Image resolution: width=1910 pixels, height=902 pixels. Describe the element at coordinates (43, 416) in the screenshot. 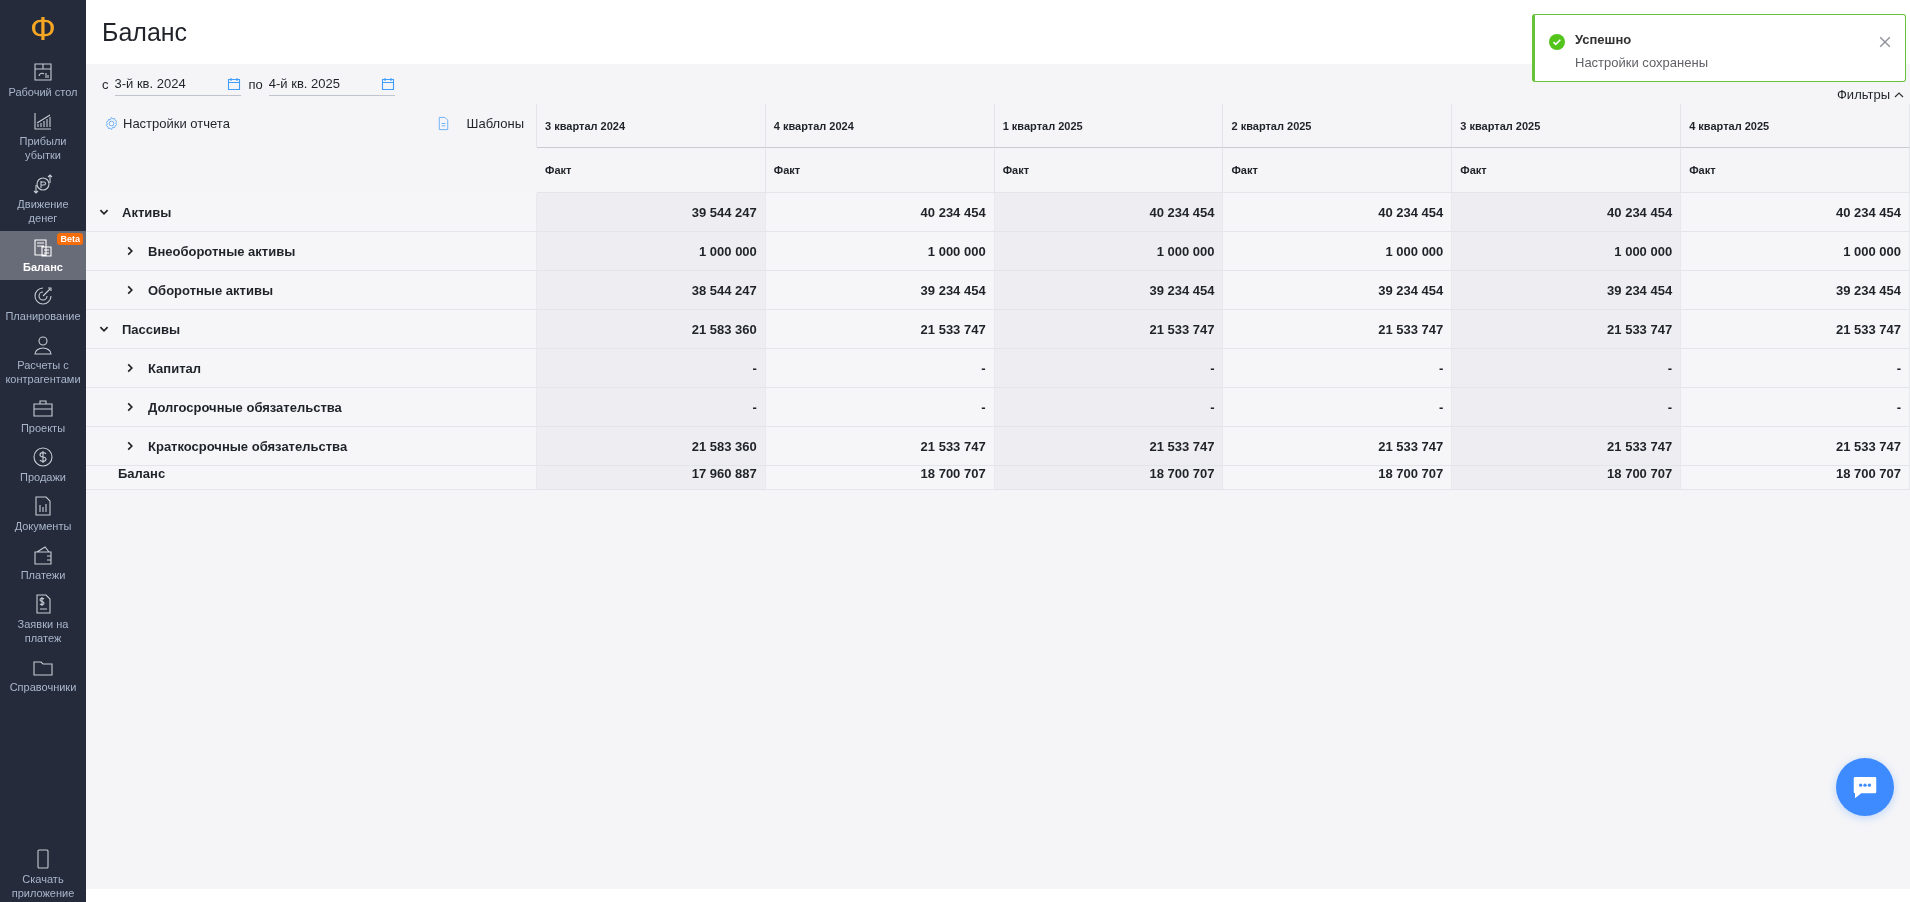

I see `sidebar-item: Проекты` at that location.